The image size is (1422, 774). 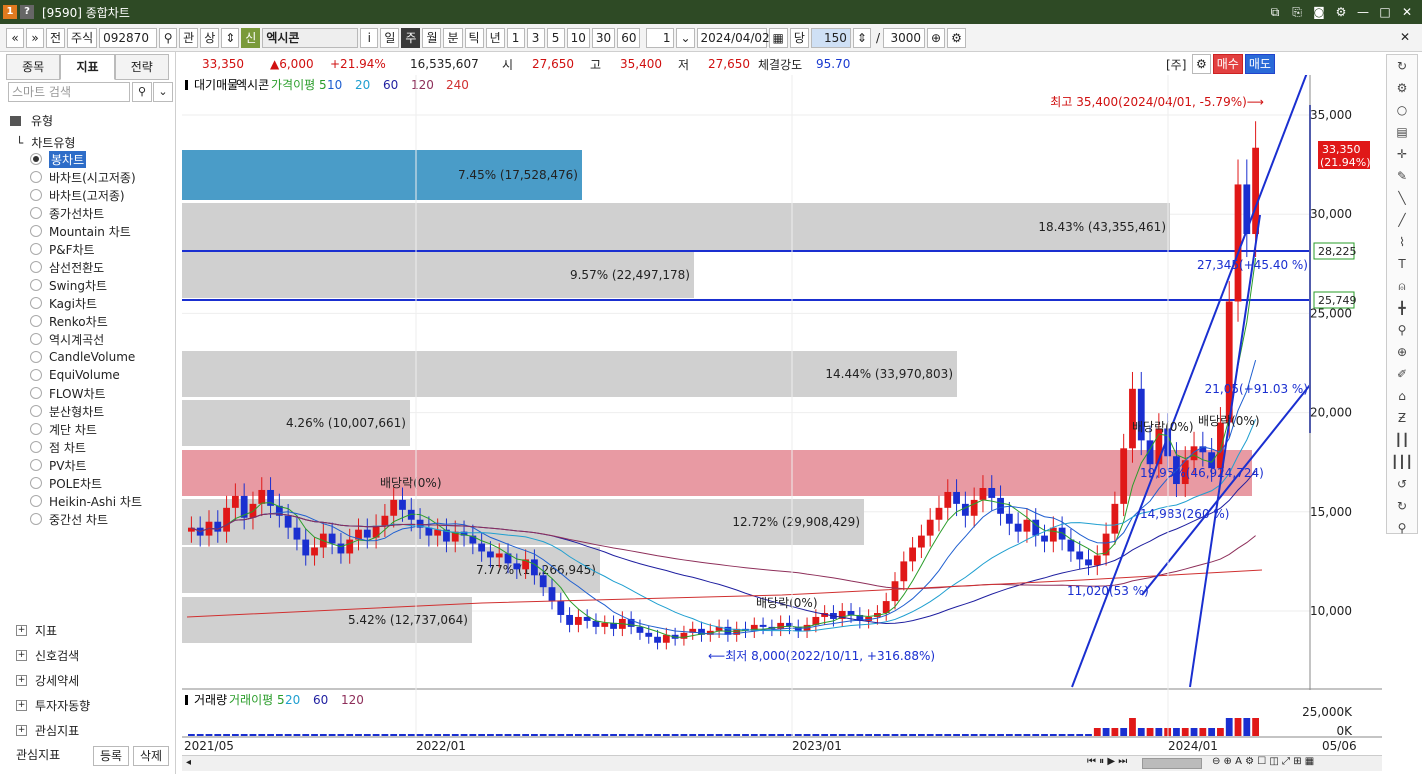 I want to click on bars-icon: ┃┃, so click(x=1402, y=440).